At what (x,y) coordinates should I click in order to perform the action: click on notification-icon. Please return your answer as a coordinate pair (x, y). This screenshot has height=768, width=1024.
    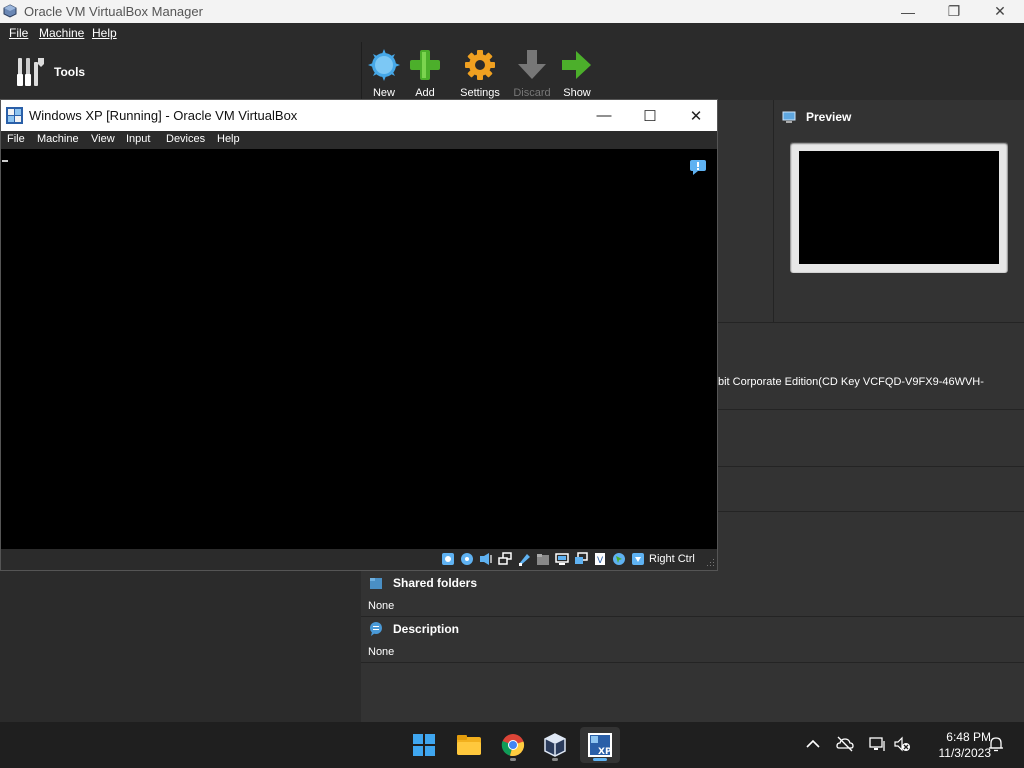
    Looking at the image, I should click on (698, 167).